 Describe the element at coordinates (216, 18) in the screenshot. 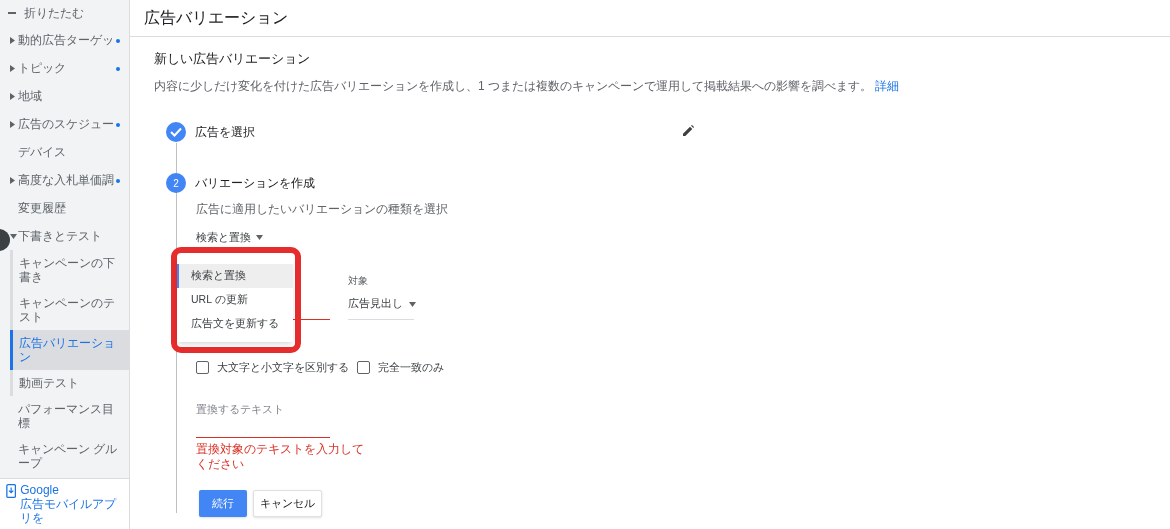

I see `page-title: 広告バリエーション` at that location.